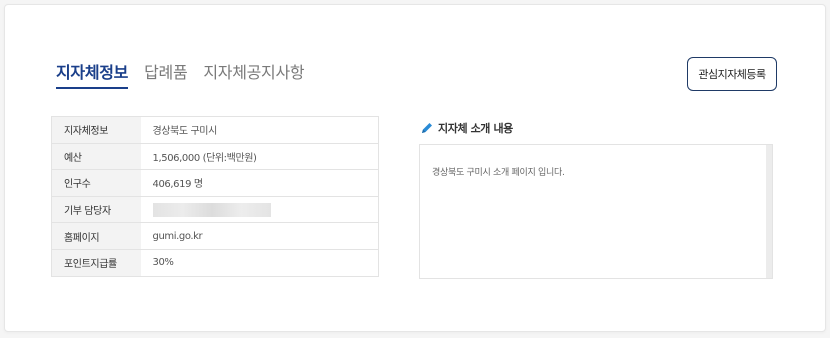  Describe the element at coordinates (163, 263) in the screenshot. I see `row-value: 30%` at that location.